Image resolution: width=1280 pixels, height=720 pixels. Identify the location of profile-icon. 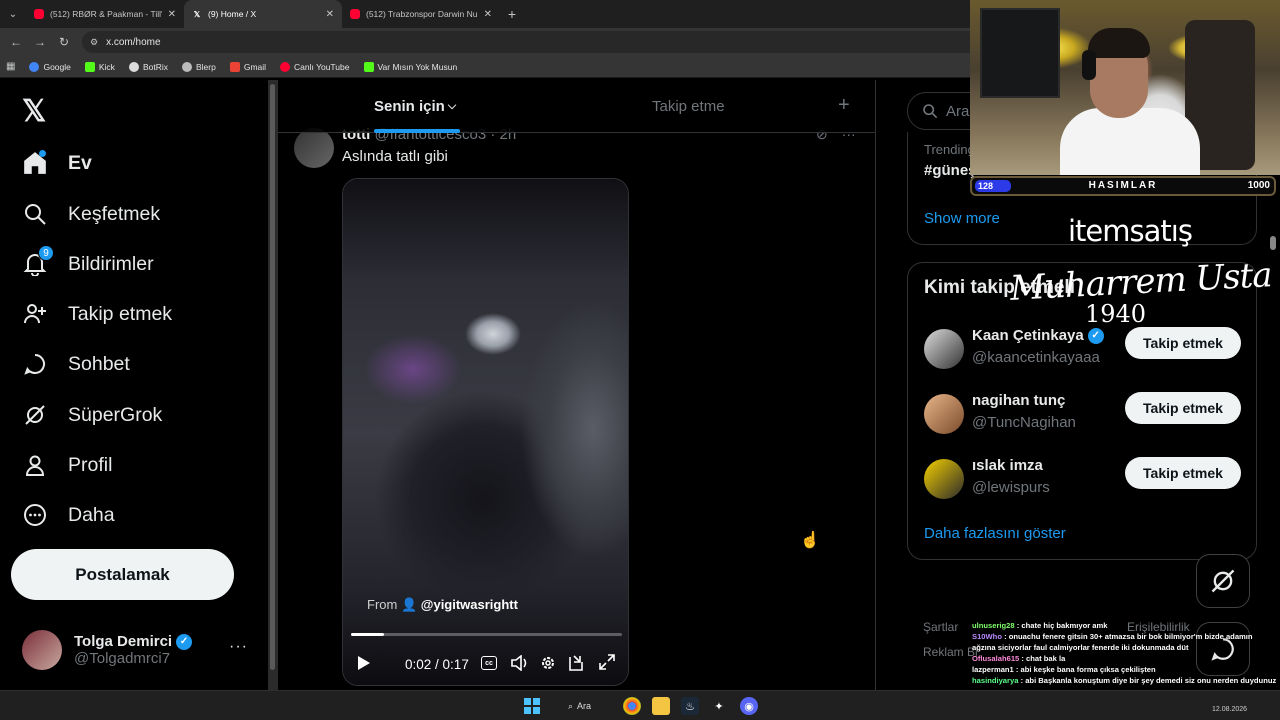
(35, 465).